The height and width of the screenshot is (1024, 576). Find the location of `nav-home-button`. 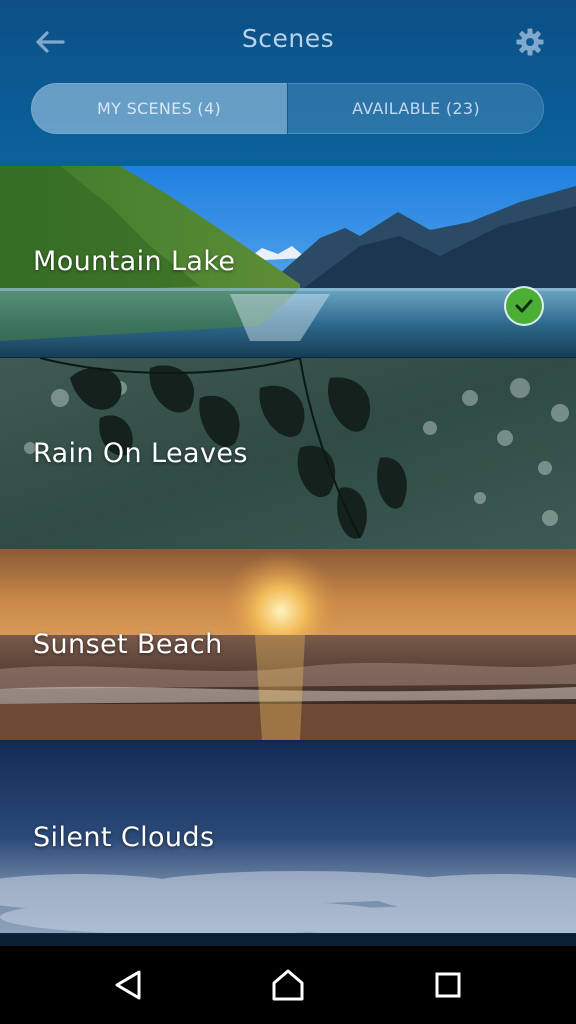

nav-home-button is located at coordinates (288, 985).